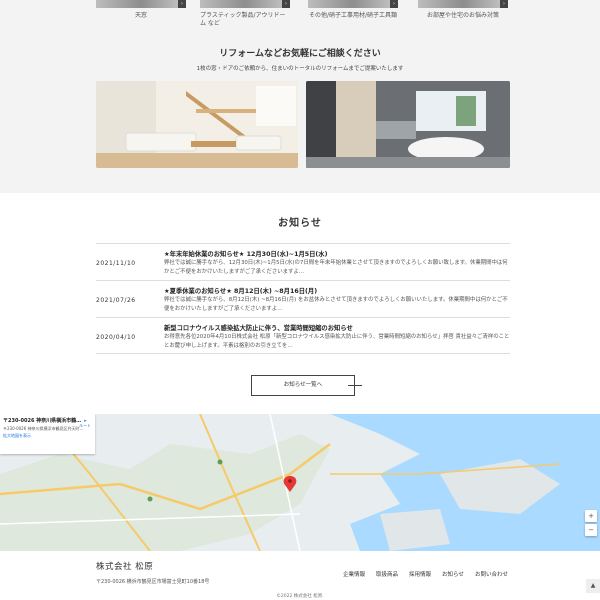  Describe the element at coordinates (453, 574) in the screenshot. I see `footer-nav-news: お知らせ` at that location.